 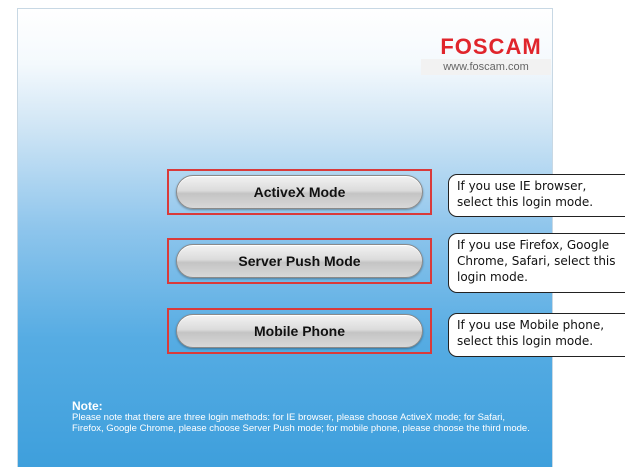 I want to click on note-title: Note:, so click(x=87, y=406).